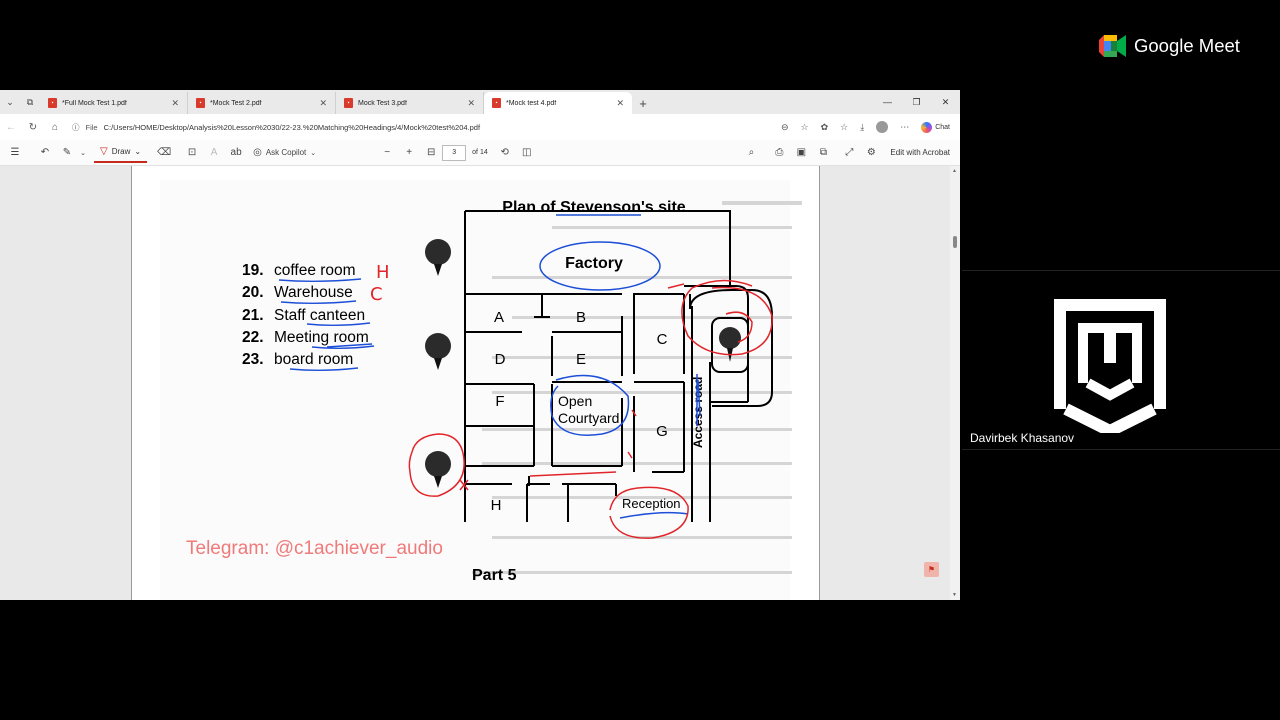 This screenshot has width=1280, height=720. What do you see at coordinates (805, 127) in the screenshot?
I see `favorite-star-icon: ☆` at bounding box center [805, 127].